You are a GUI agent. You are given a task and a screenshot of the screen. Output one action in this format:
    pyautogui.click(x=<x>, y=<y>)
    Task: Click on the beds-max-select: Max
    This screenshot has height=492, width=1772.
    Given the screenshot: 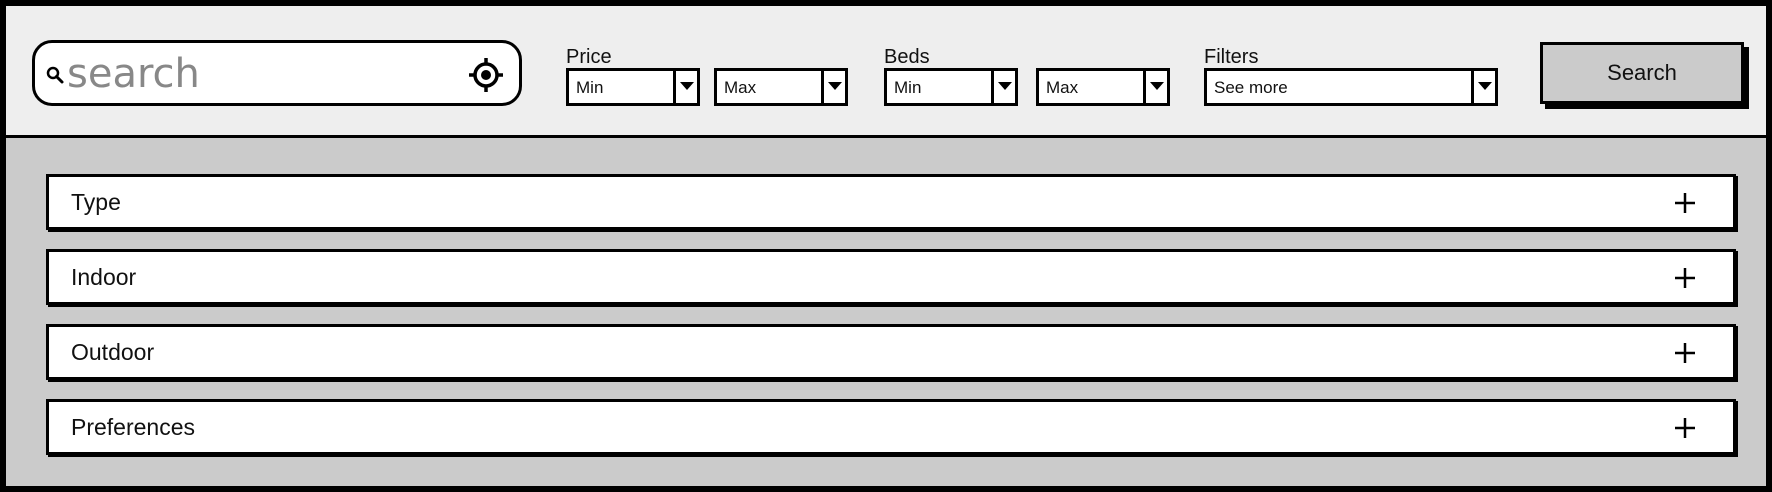 What is the action you would take?
    pyautogui.click(x=1103, y=87)
    